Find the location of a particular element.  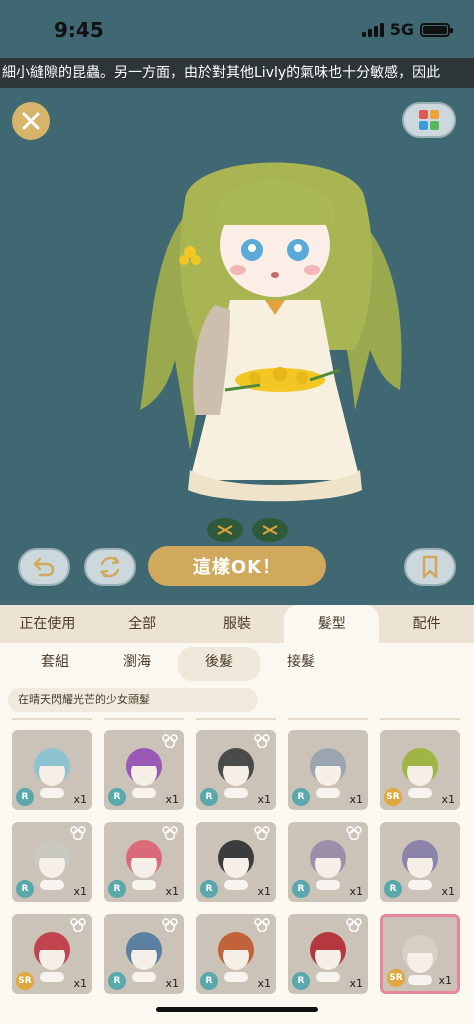

tab-all: 全部 is located at coordinates (142, 624).